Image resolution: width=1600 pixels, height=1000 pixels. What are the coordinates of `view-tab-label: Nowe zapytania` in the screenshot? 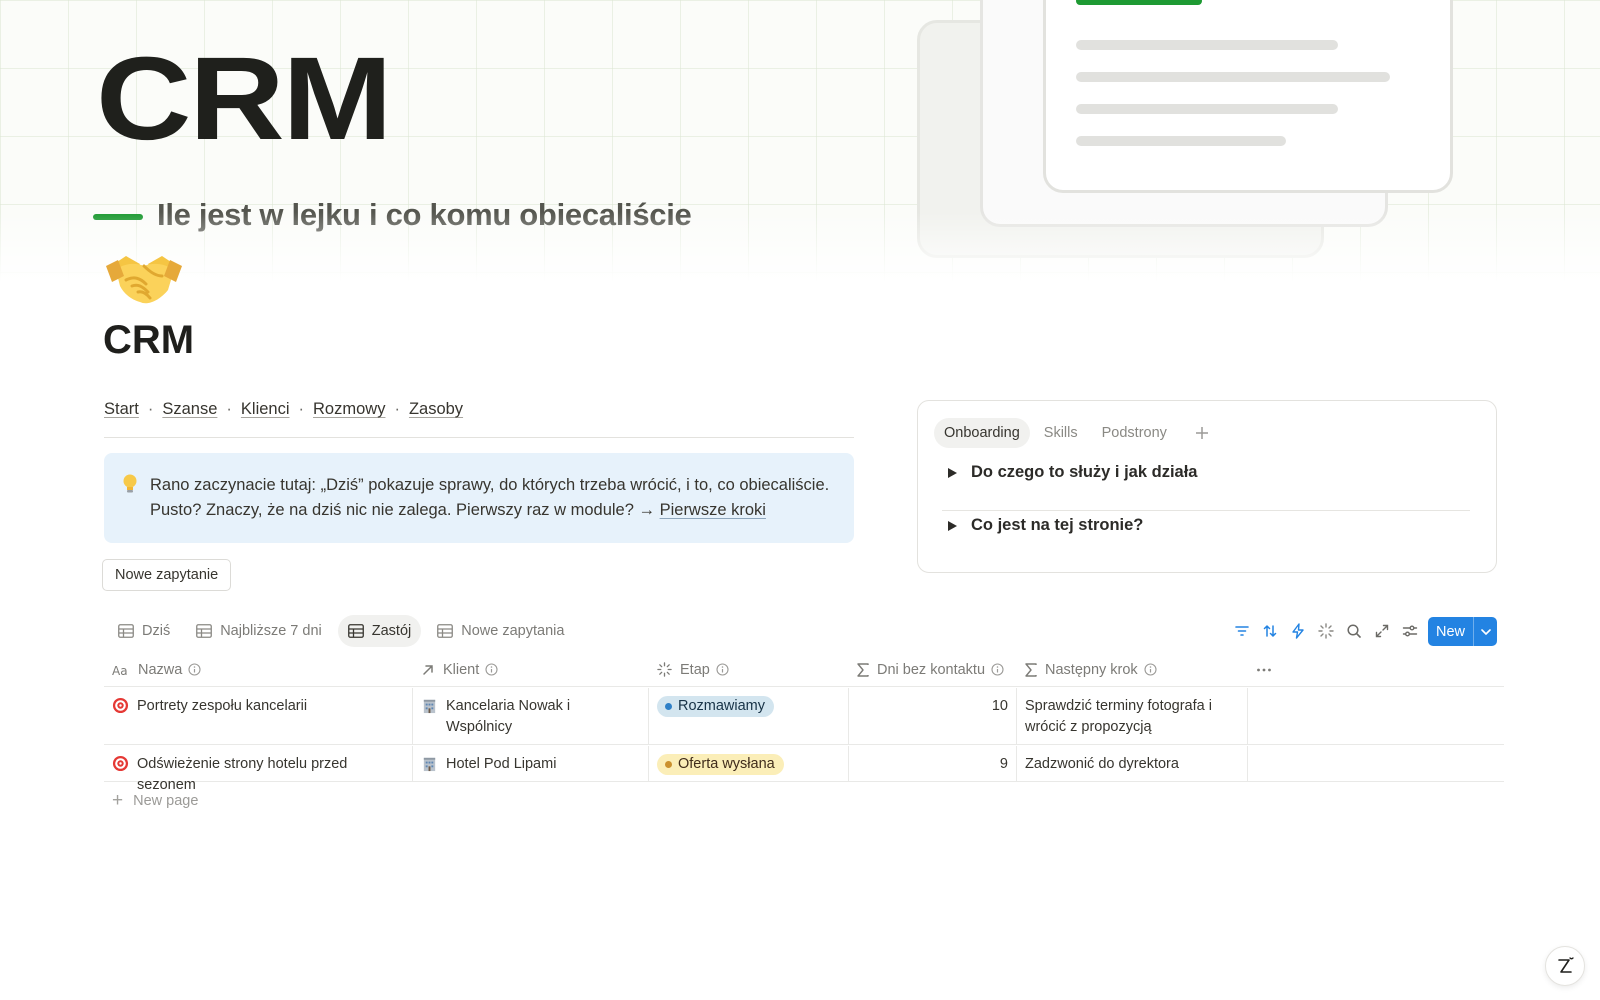 It's located at (513, 631).